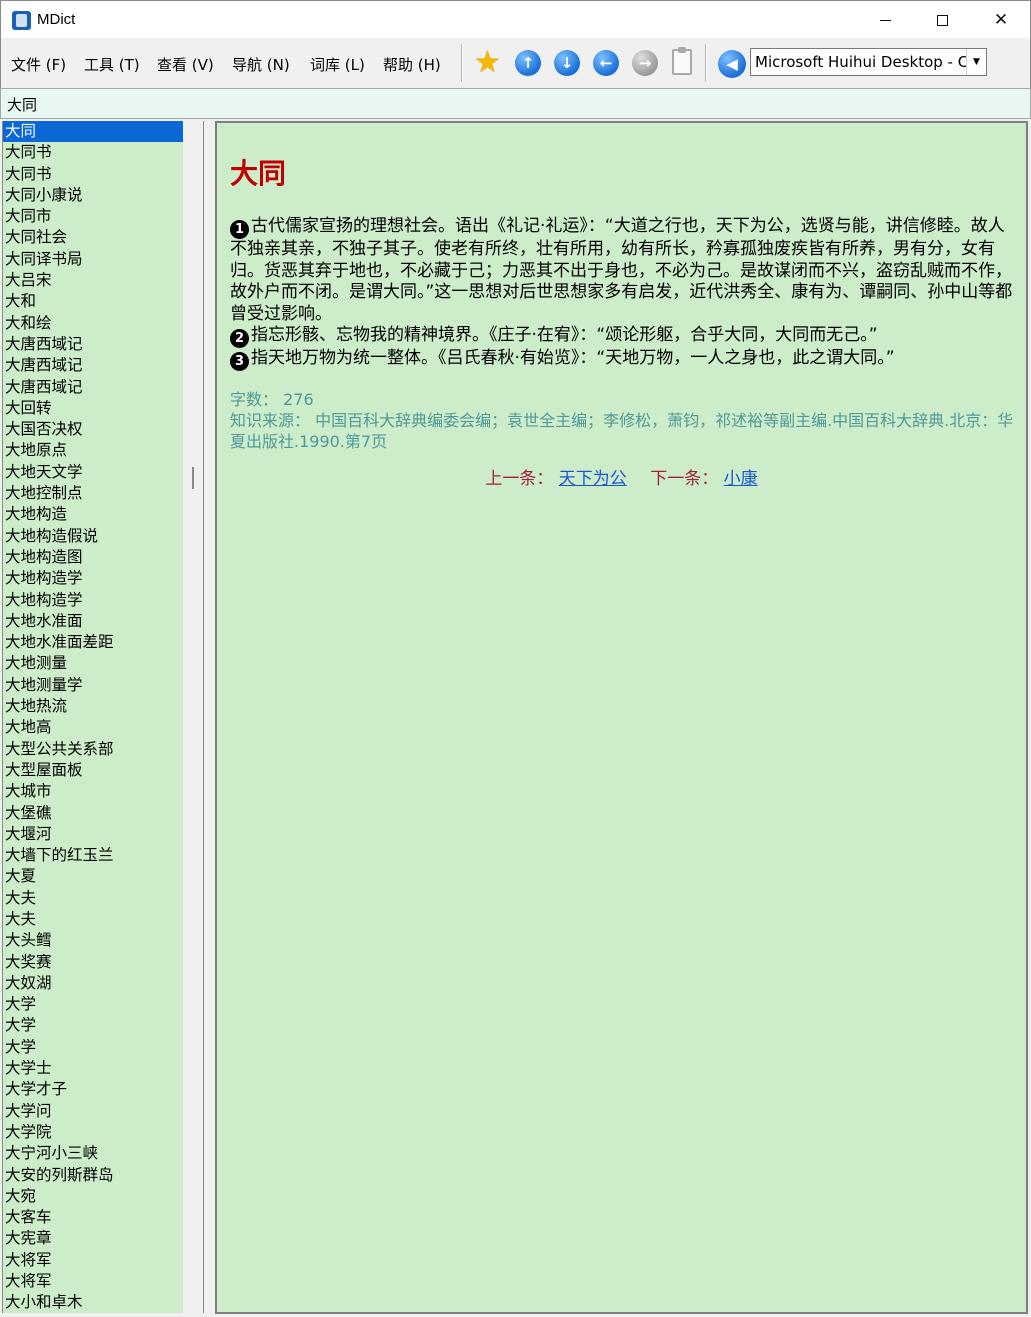 The height and width of the screenshot is (1317, 1031). What do you see at coordinates (567, 63) in the screenshot?
I see `down-arrow-icon: ↓` at bounding box center [567, 63].